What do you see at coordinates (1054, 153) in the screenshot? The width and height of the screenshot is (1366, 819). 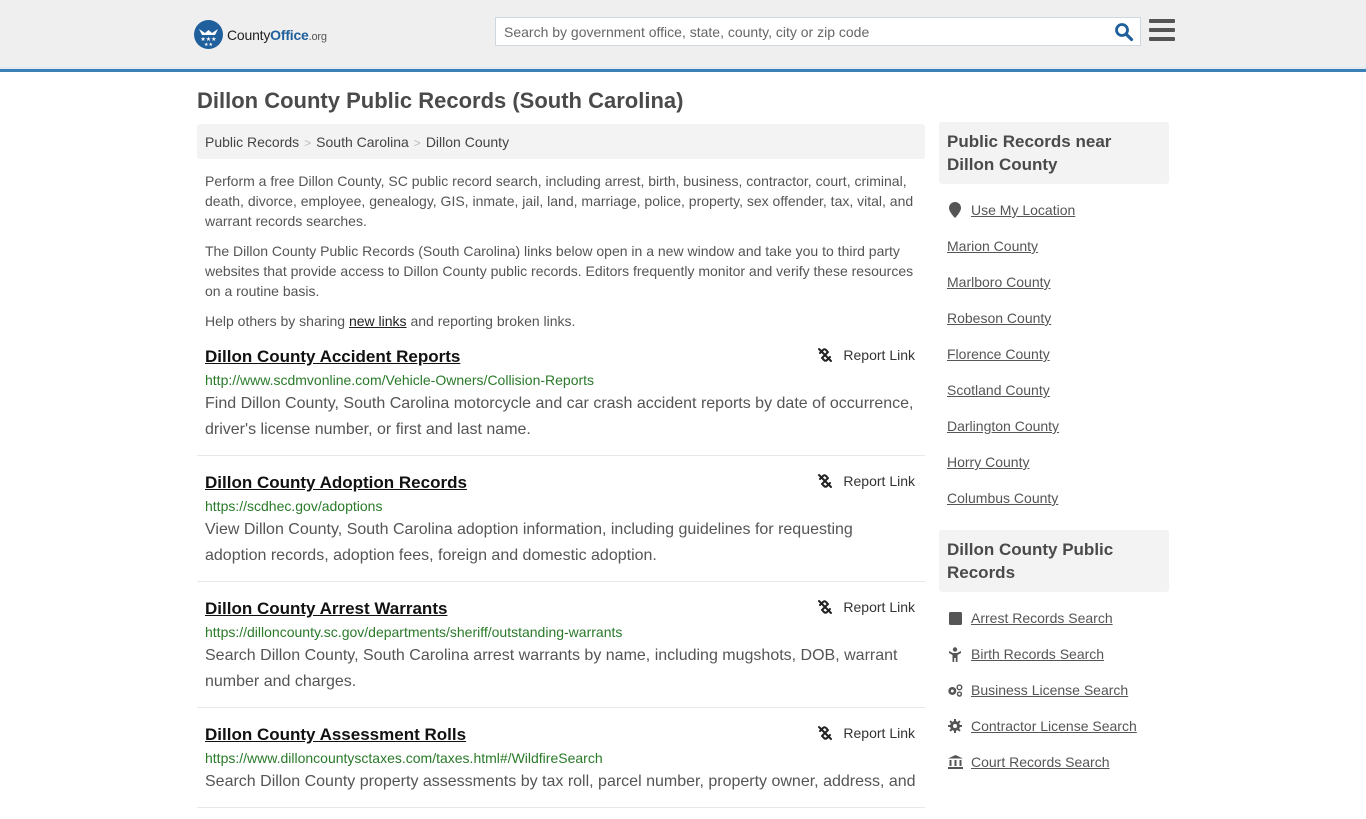 I see `nearby-heading: Public Records near Dillon County` at bounding box center [1054, 153].